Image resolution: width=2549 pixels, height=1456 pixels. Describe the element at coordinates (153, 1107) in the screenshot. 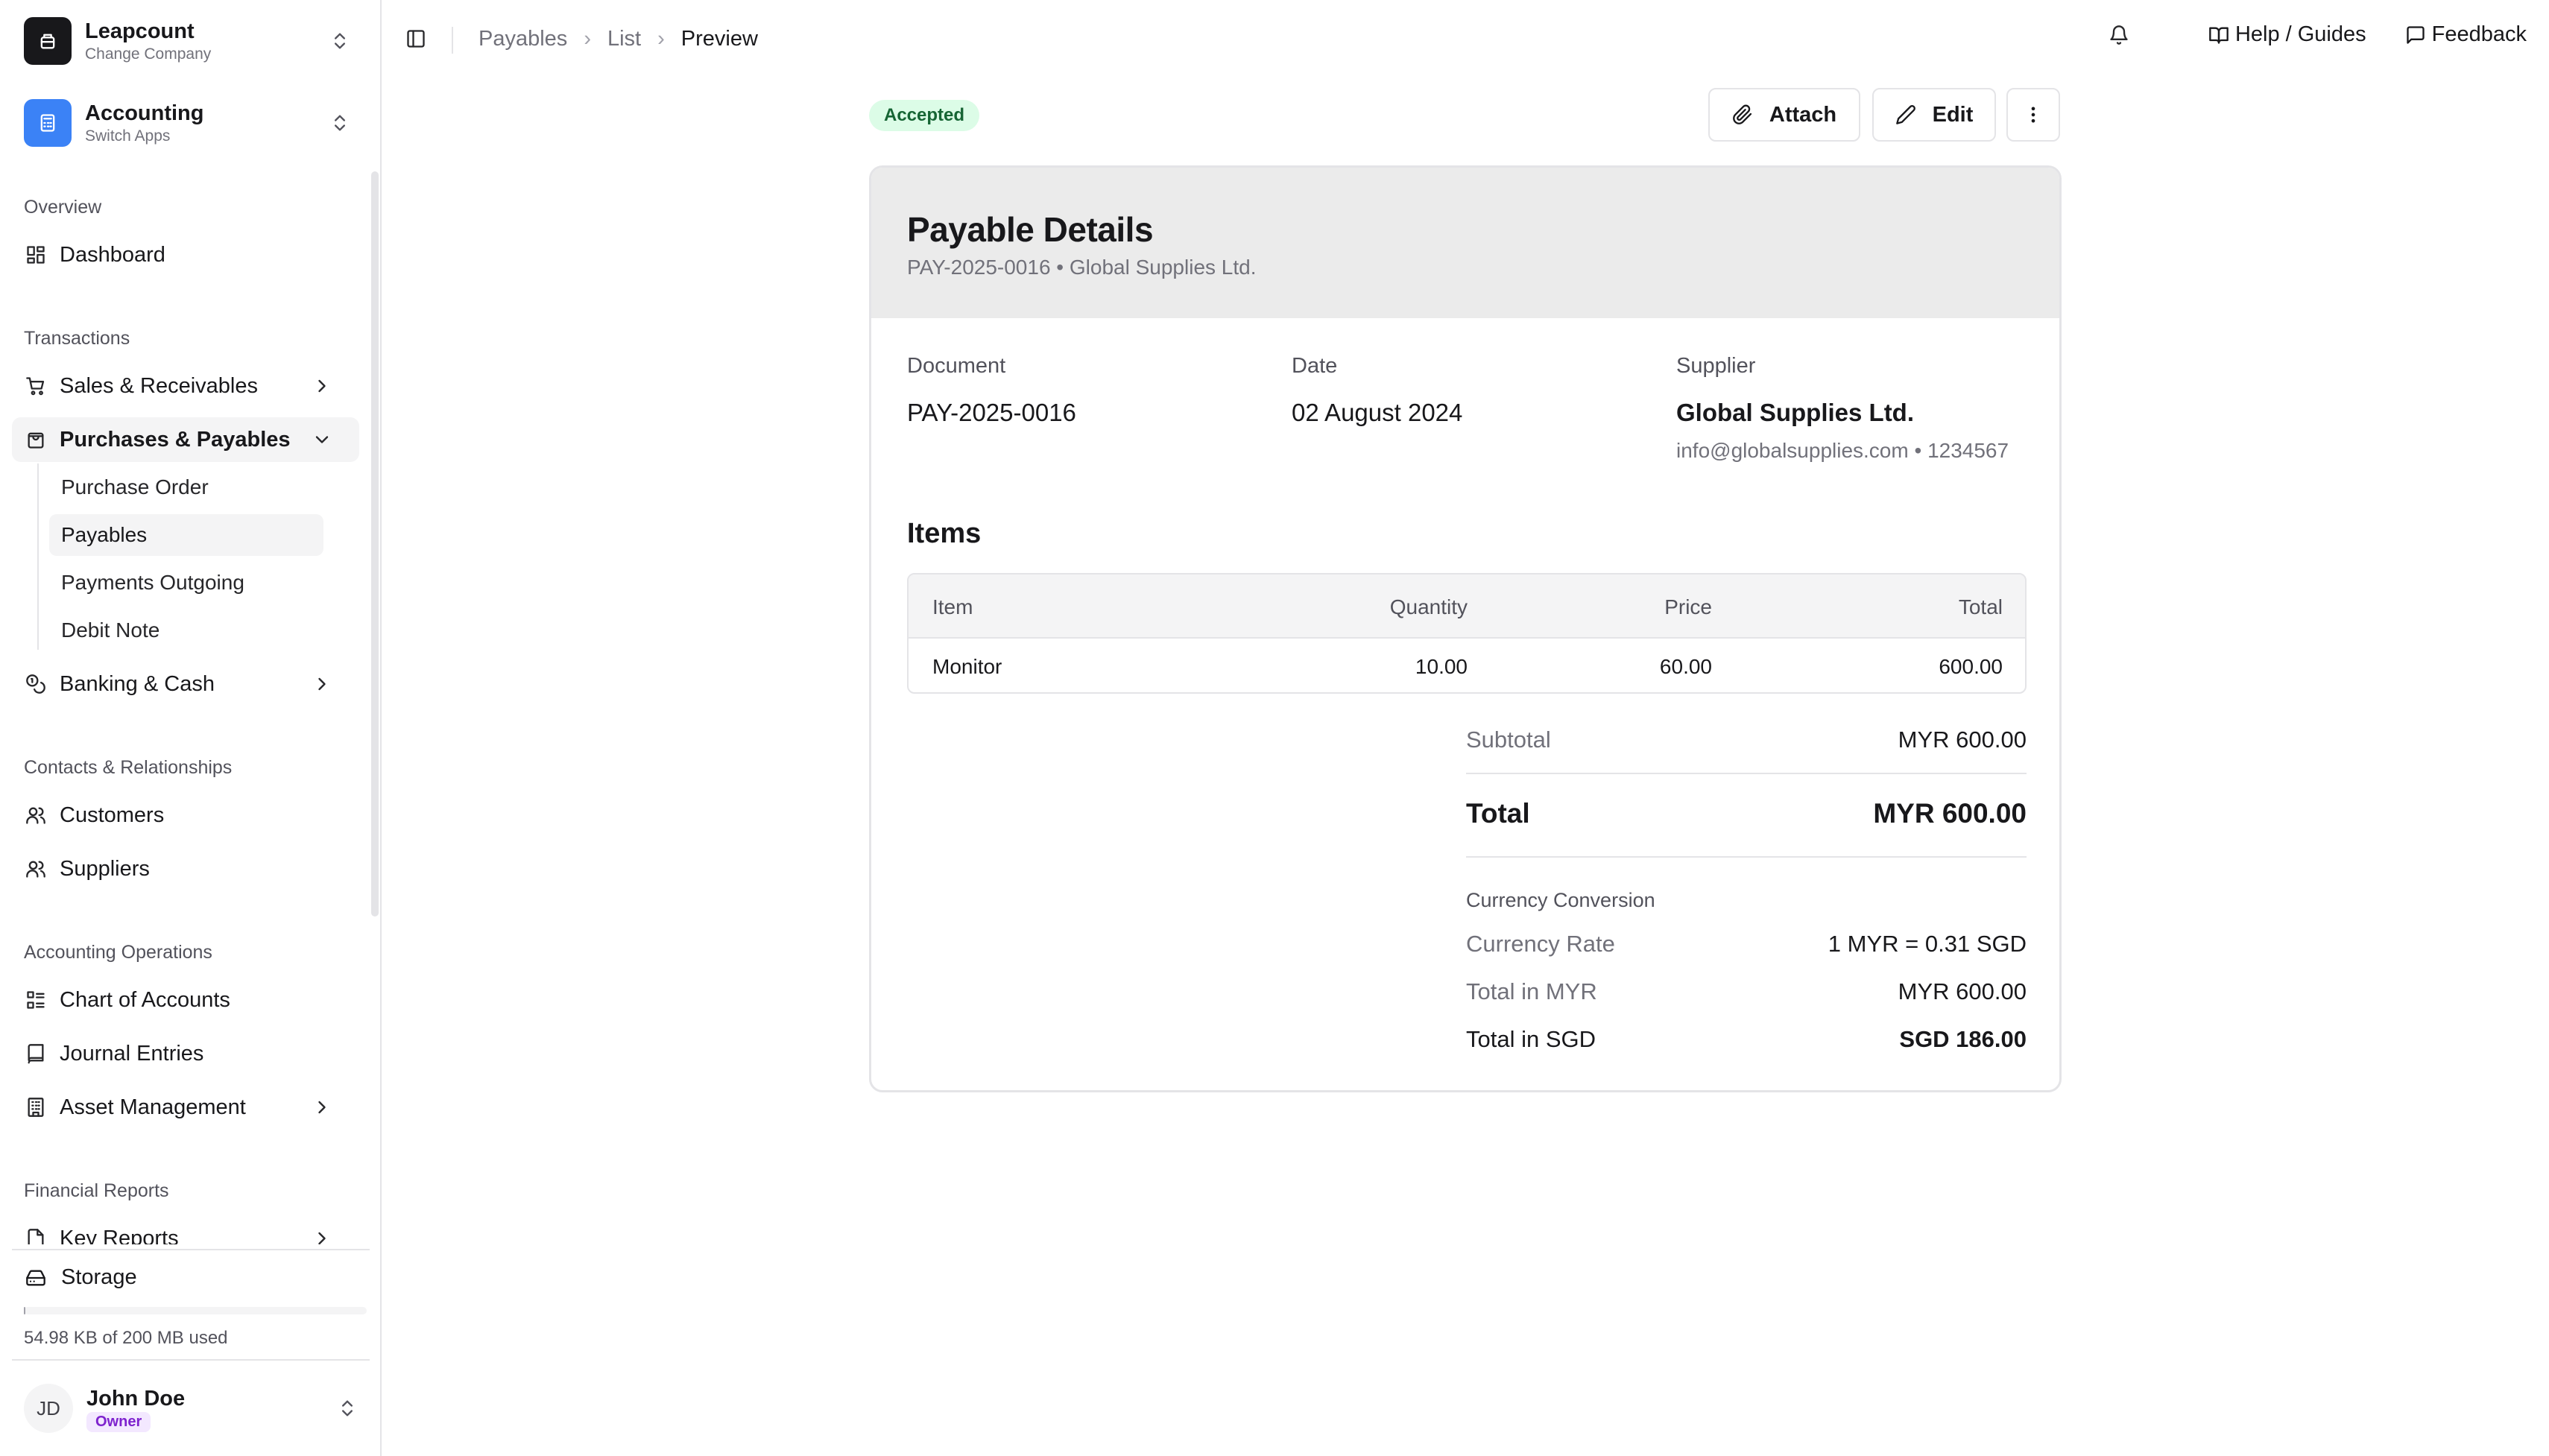

I see `sidebar-item-label: Asset Management` at that location.